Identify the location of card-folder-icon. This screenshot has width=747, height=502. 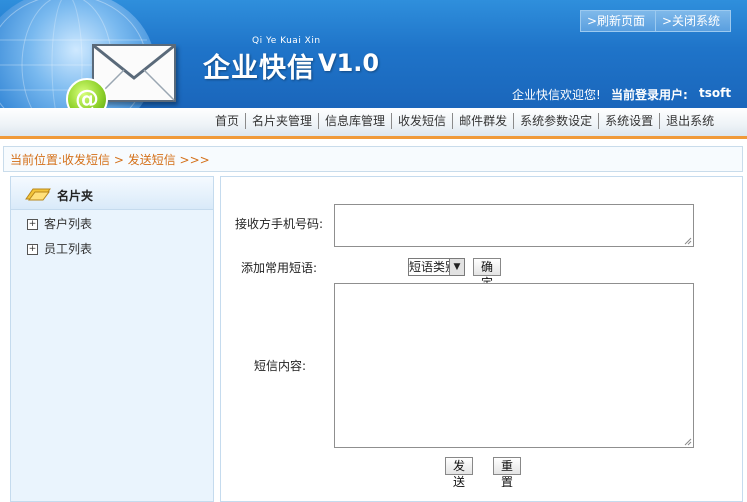
(38, 194).